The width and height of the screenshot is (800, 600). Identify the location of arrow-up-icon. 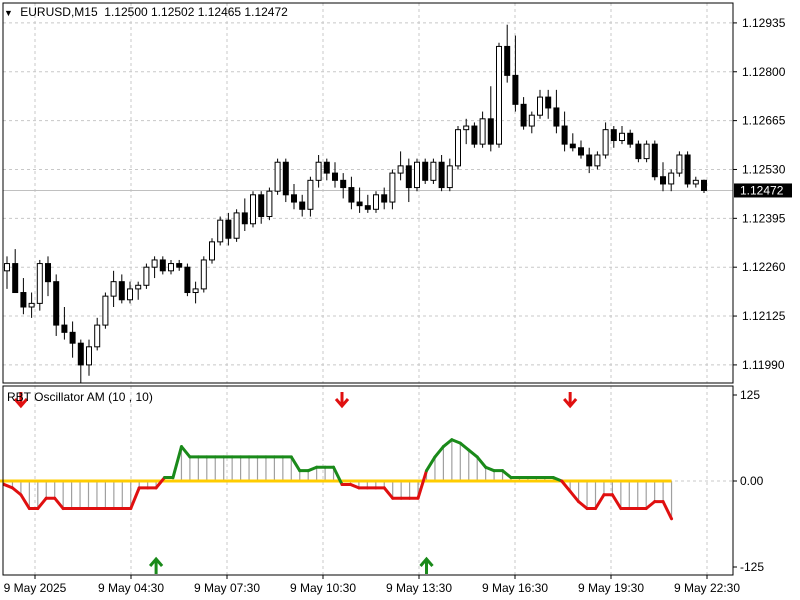
(426, 565).